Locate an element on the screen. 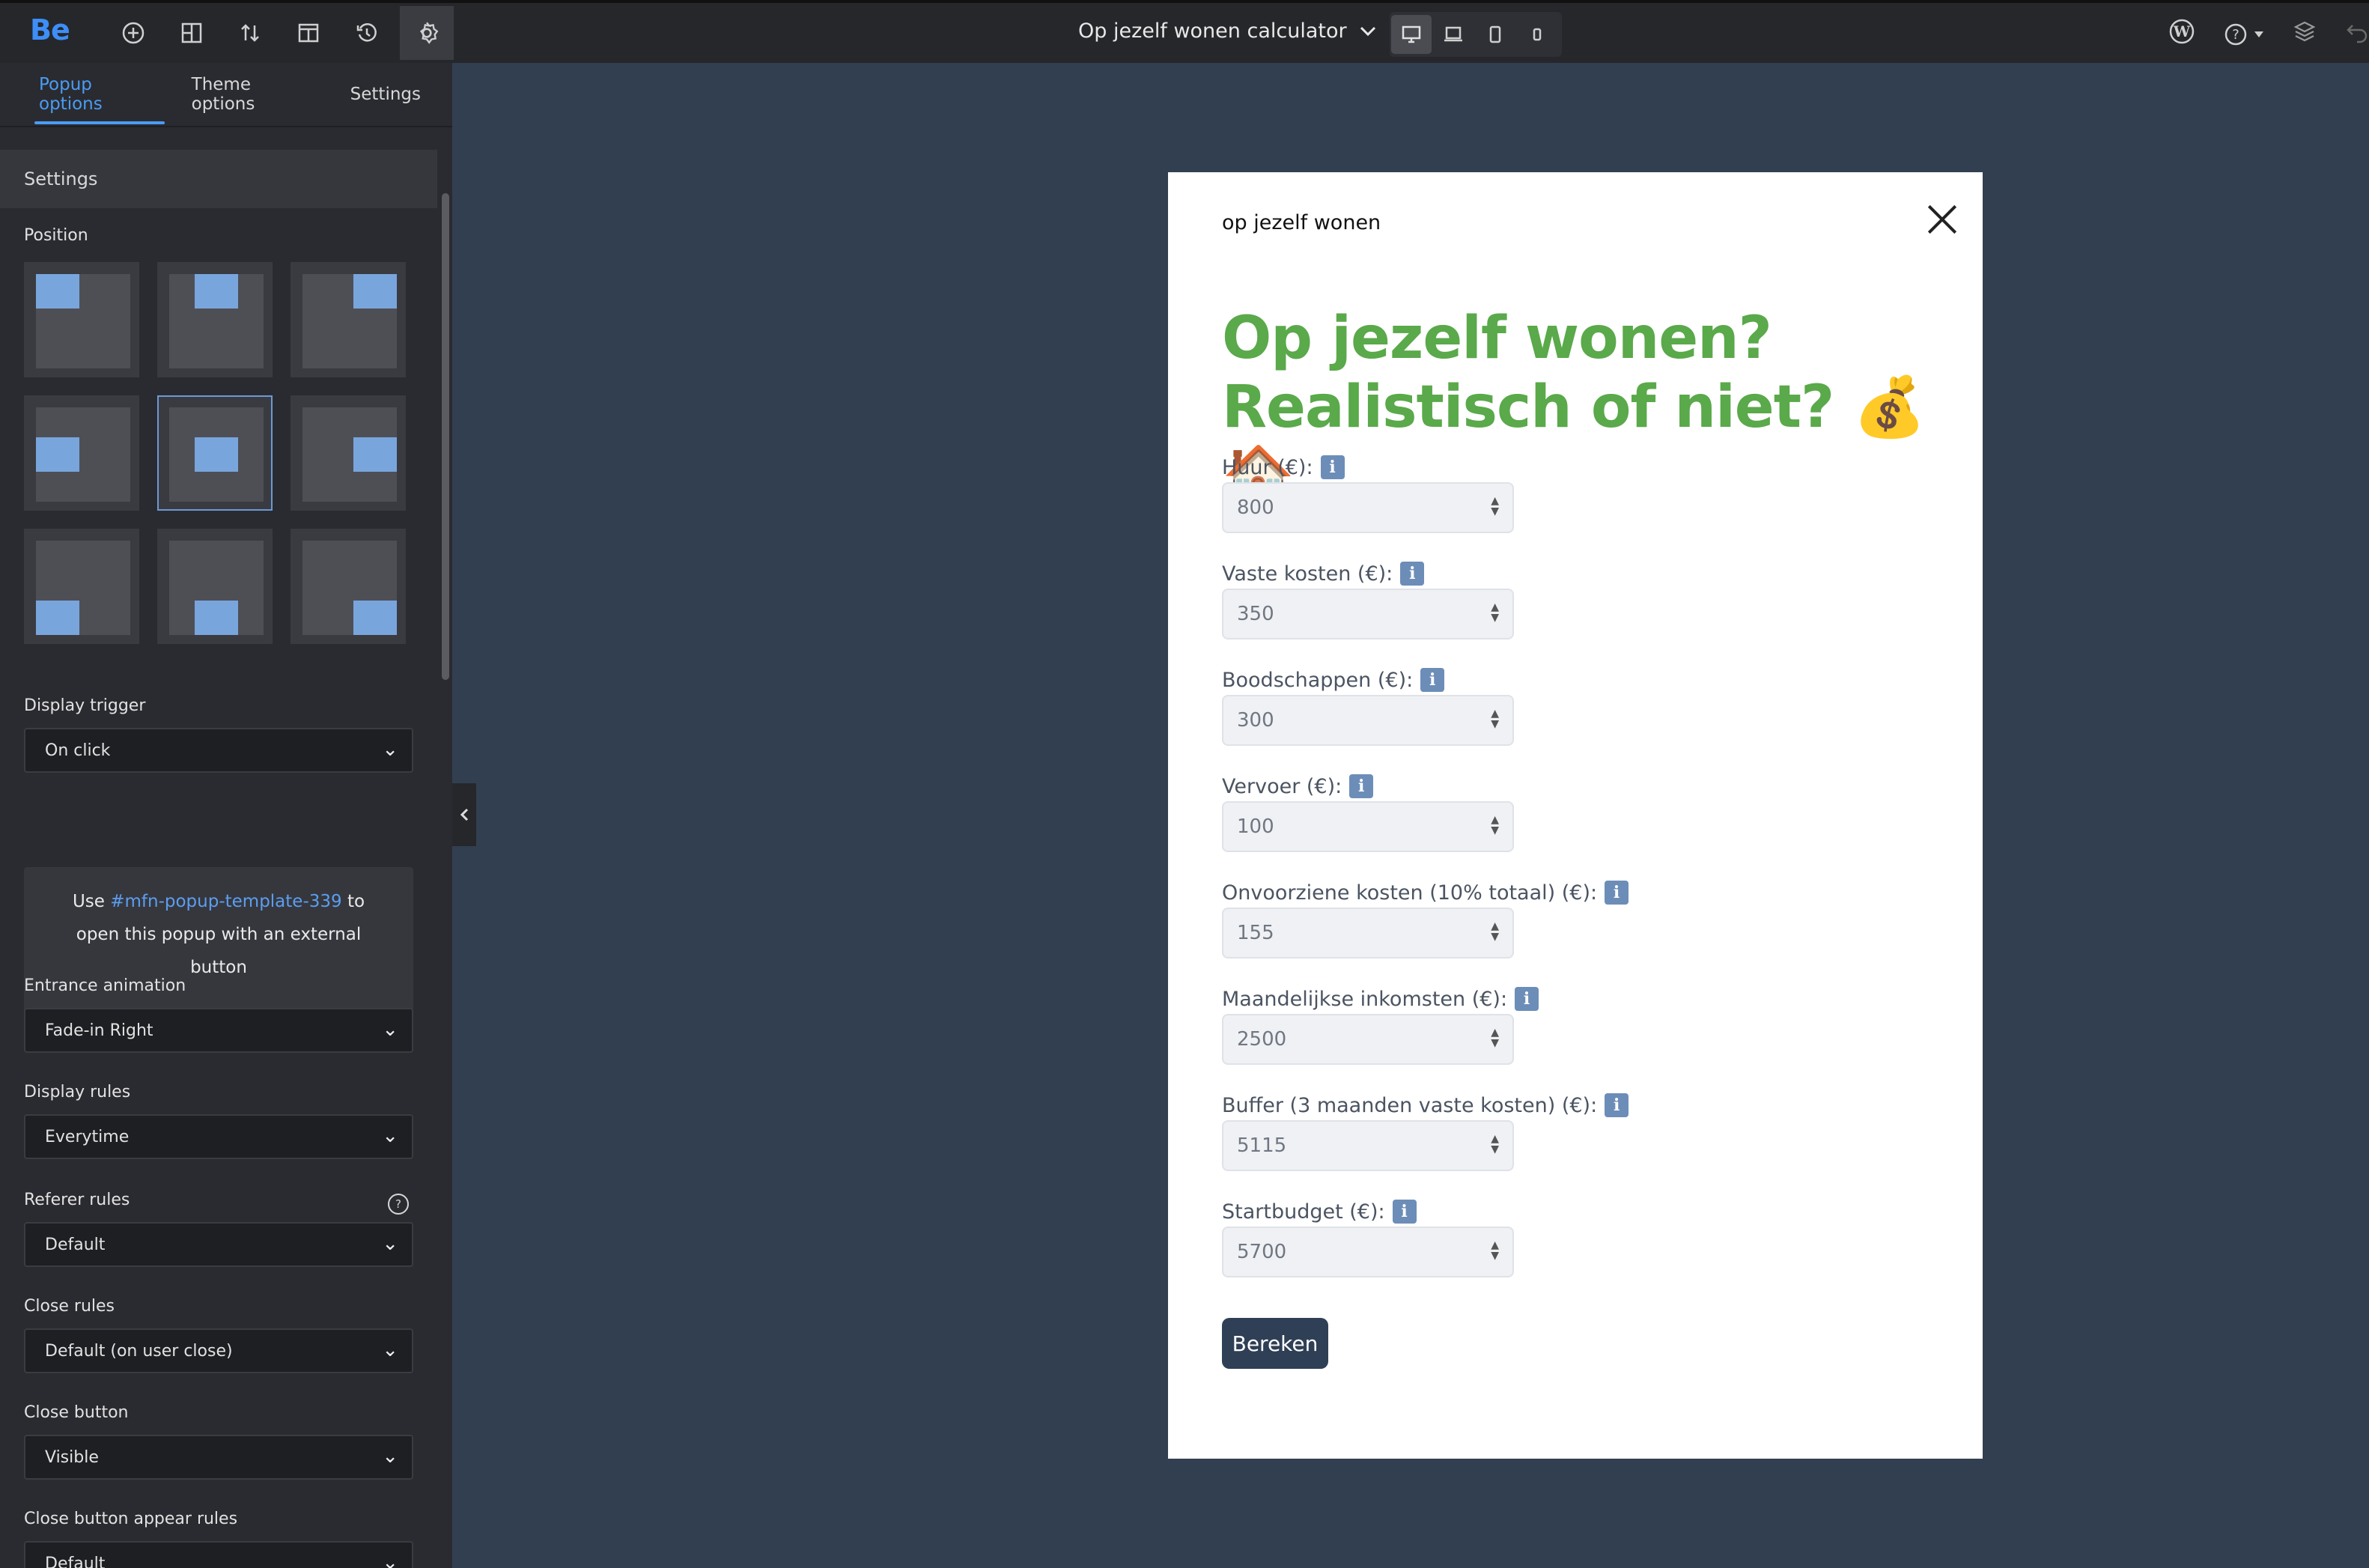  position-middle-left is located at coordinates (81, 453).